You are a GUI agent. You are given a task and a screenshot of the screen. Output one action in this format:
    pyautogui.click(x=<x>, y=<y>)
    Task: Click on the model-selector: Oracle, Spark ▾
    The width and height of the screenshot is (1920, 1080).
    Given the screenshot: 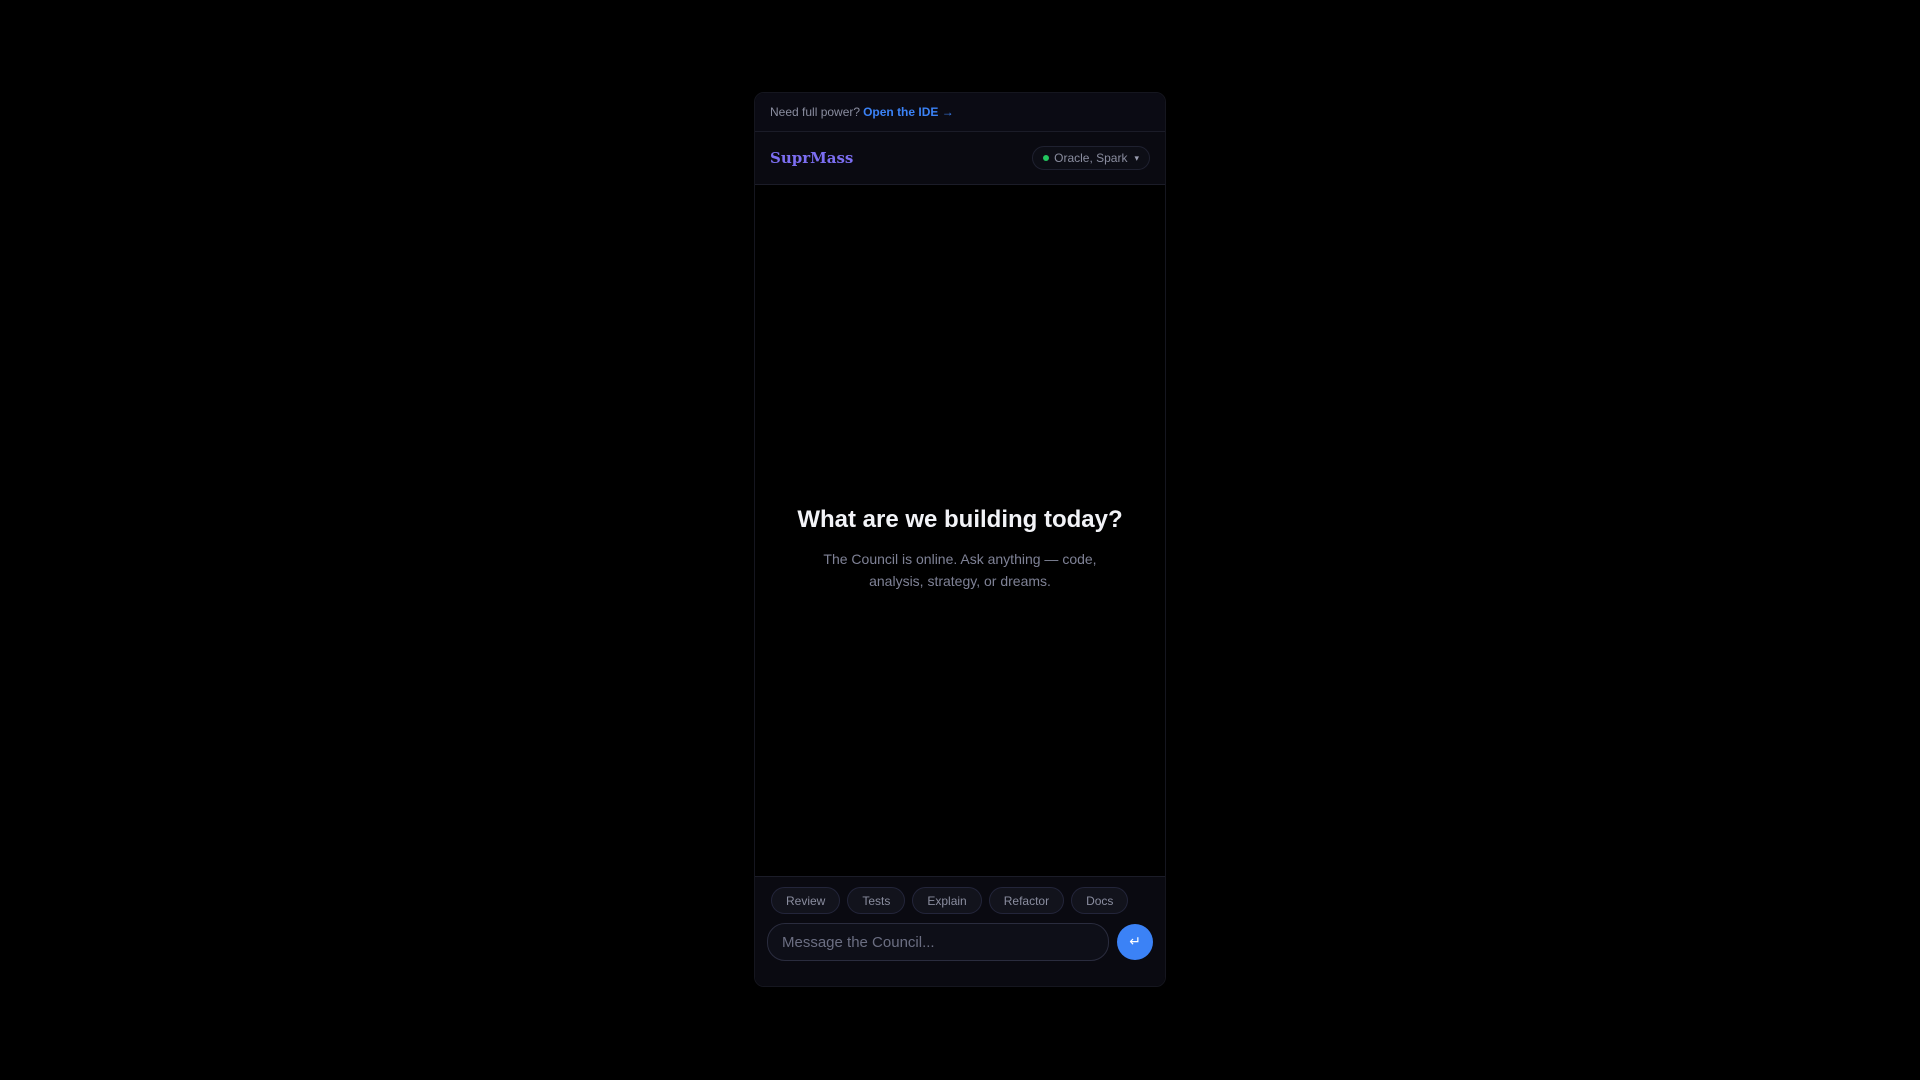 What is the action you would take?
    pyautogui.click(x=1091, y=158)
    